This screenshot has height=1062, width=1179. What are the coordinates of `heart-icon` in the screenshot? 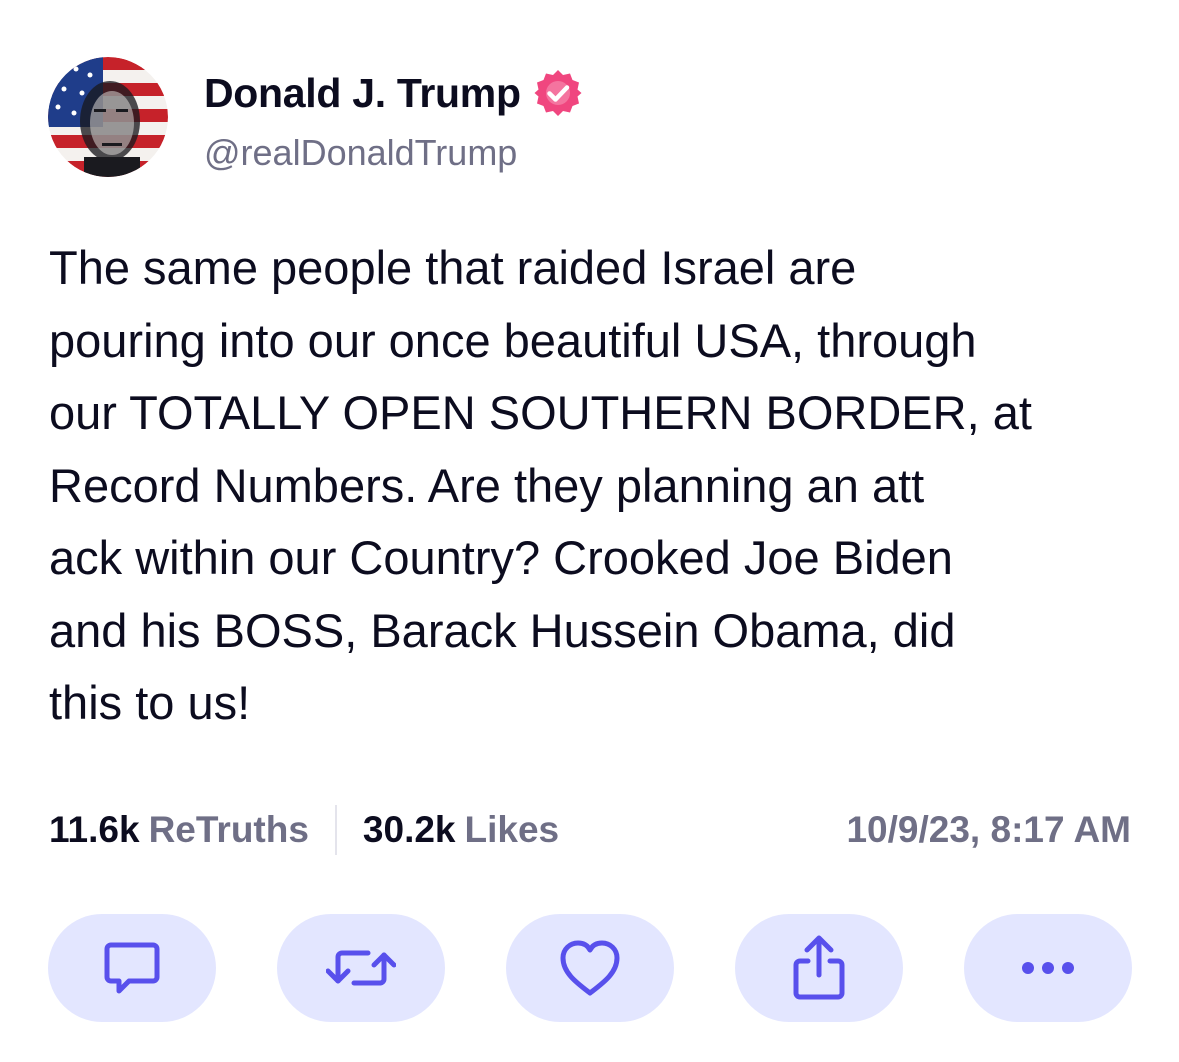 It's located at (590, 968).